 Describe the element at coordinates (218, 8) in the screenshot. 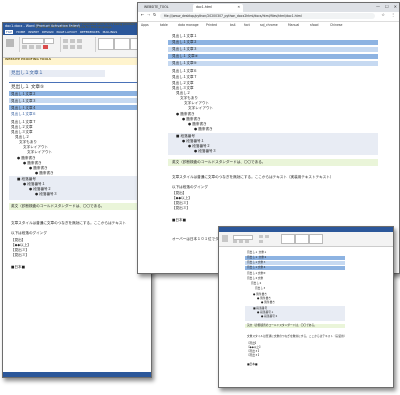

I see `browser-tab-active: doc1.html ✕` at that location.